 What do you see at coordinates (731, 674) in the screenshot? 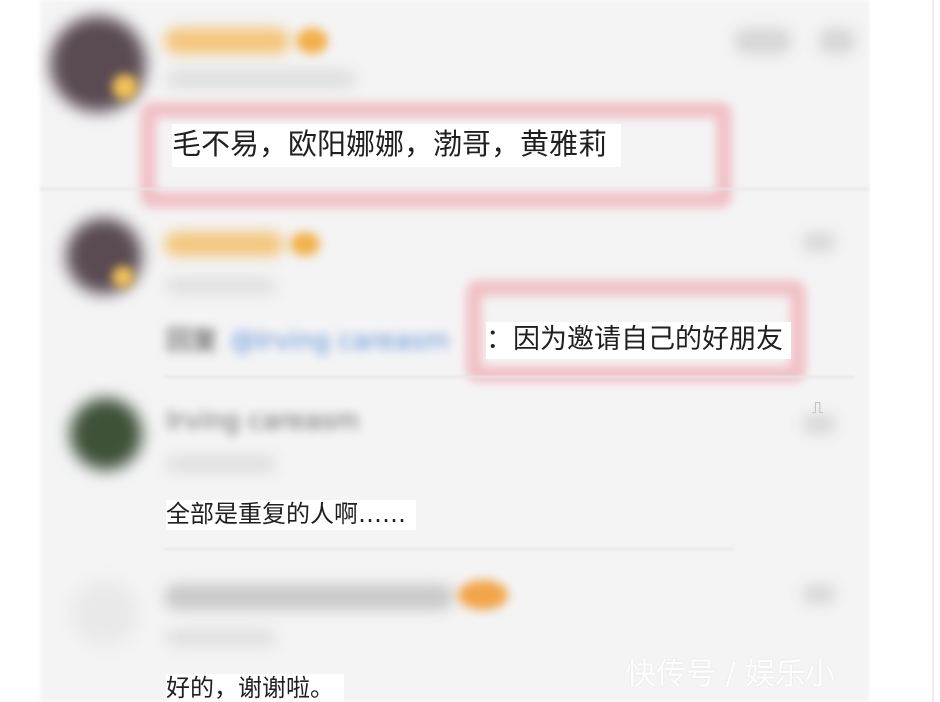
I see `watermark: 快传号 / 娱乐小` at bounding box center [731, 674].